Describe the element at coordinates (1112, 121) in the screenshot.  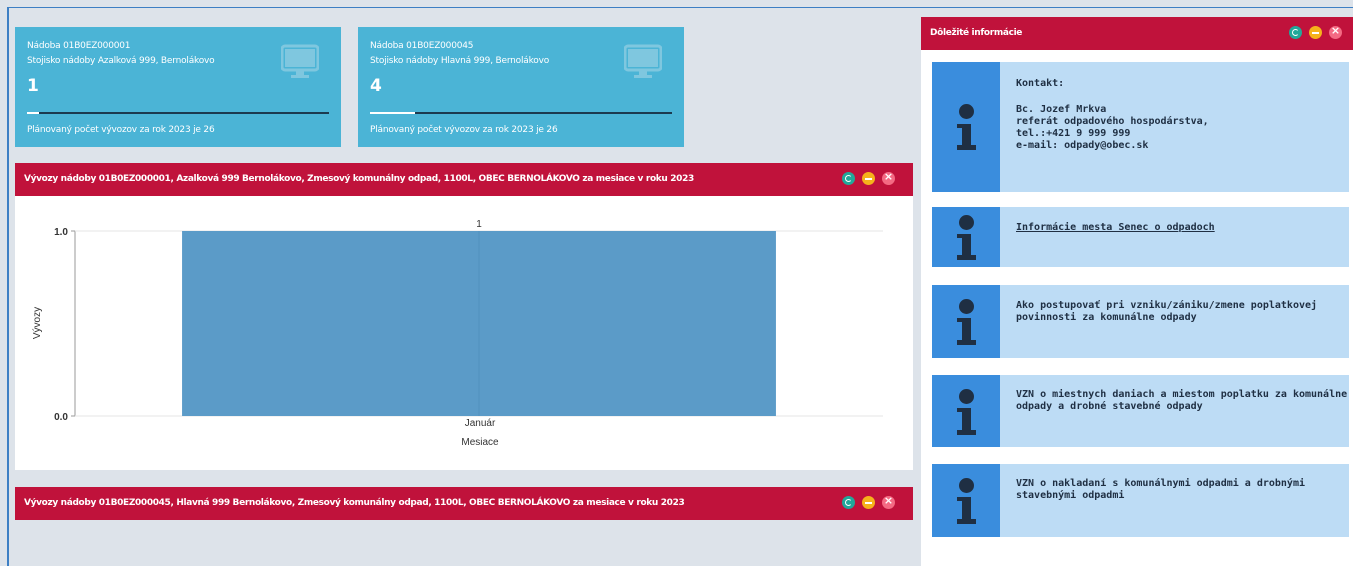
I see `contact-department: referát odpadového hospodárstva,` at that location.